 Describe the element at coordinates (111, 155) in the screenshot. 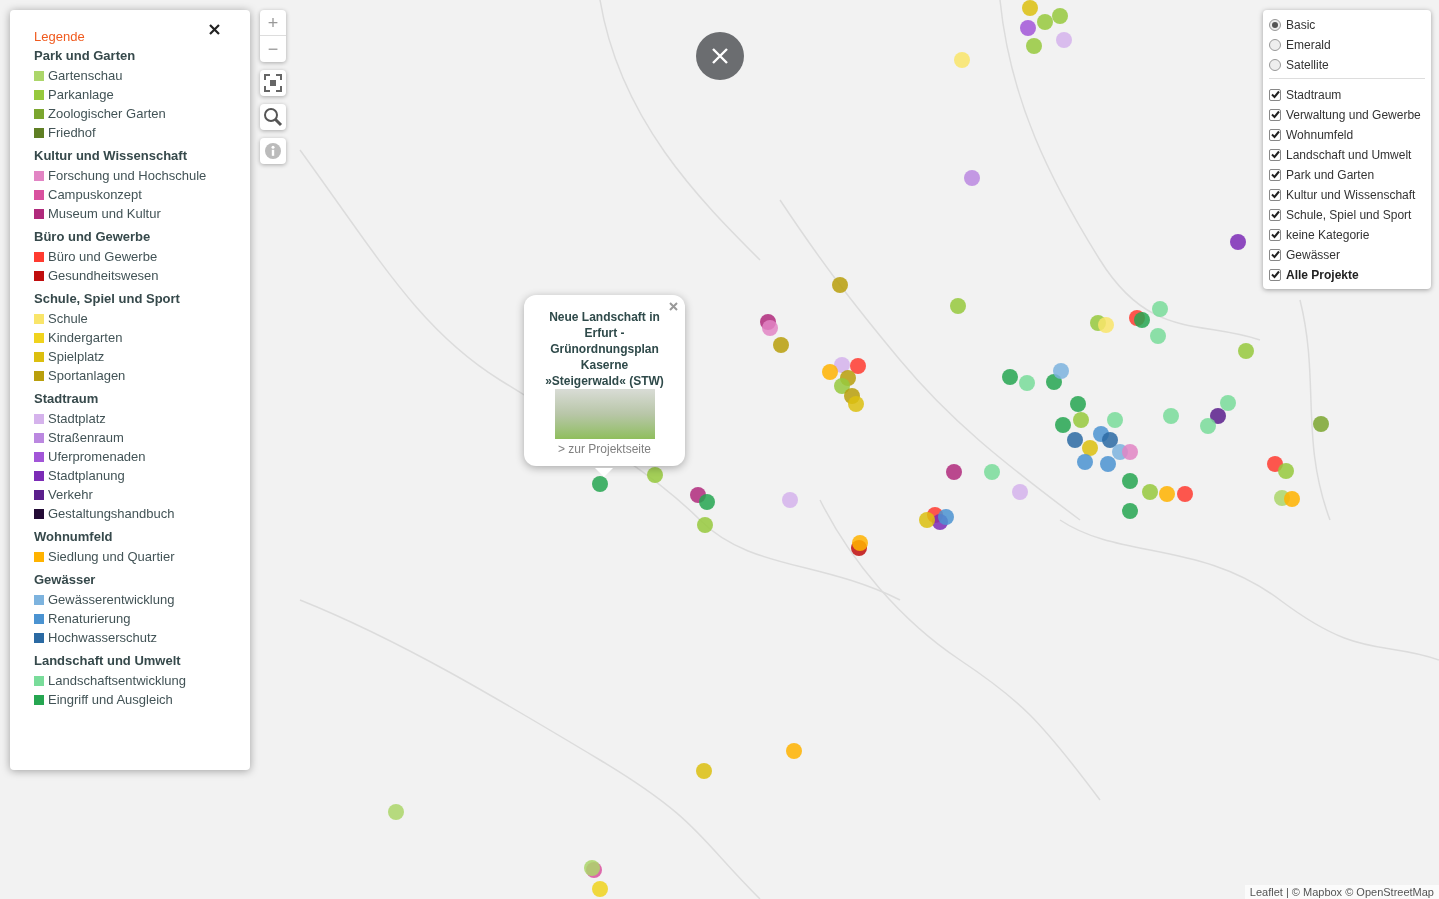

I see `legend-heading: Kultur und Wissenschaft` at that location.